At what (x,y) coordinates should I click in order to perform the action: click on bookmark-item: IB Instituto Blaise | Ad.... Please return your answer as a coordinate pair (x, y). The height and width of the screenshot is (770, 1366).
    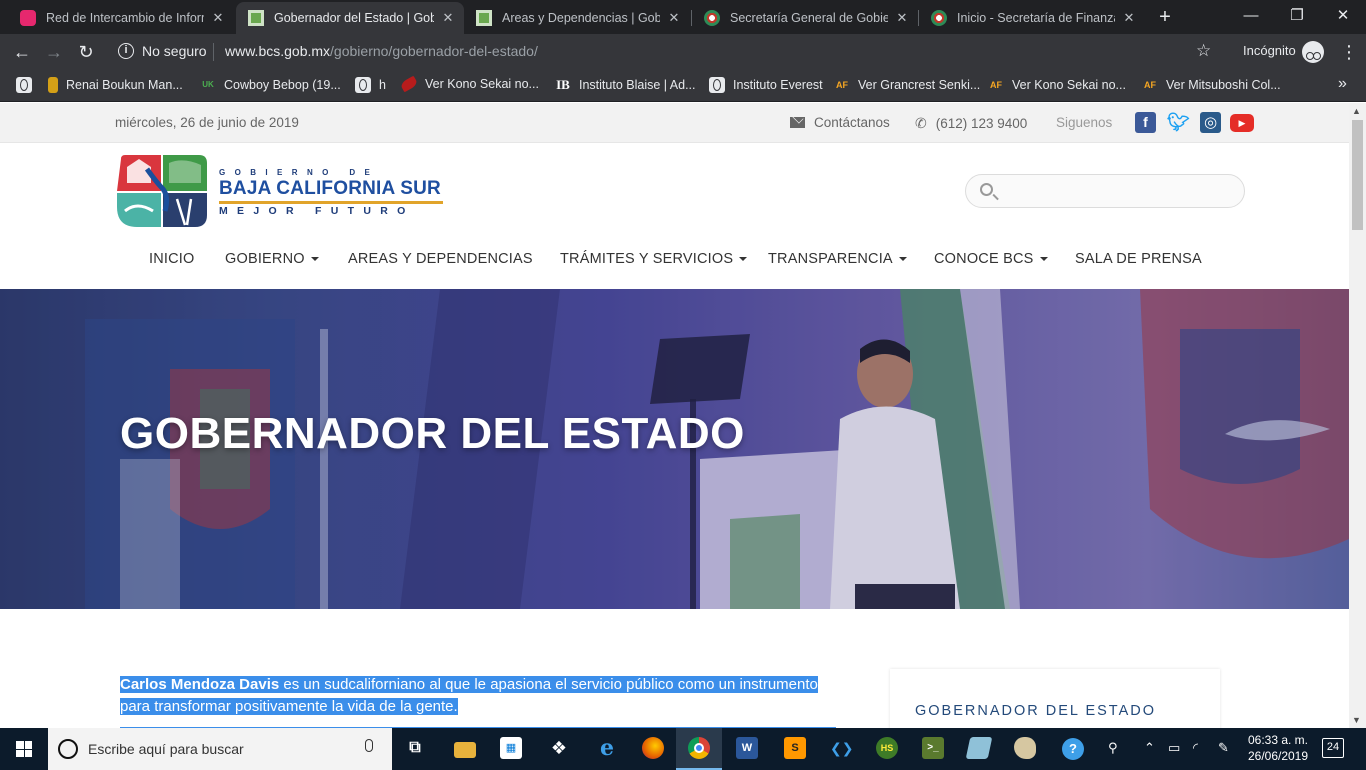
    Looking at the image, I should click on (625, 85).